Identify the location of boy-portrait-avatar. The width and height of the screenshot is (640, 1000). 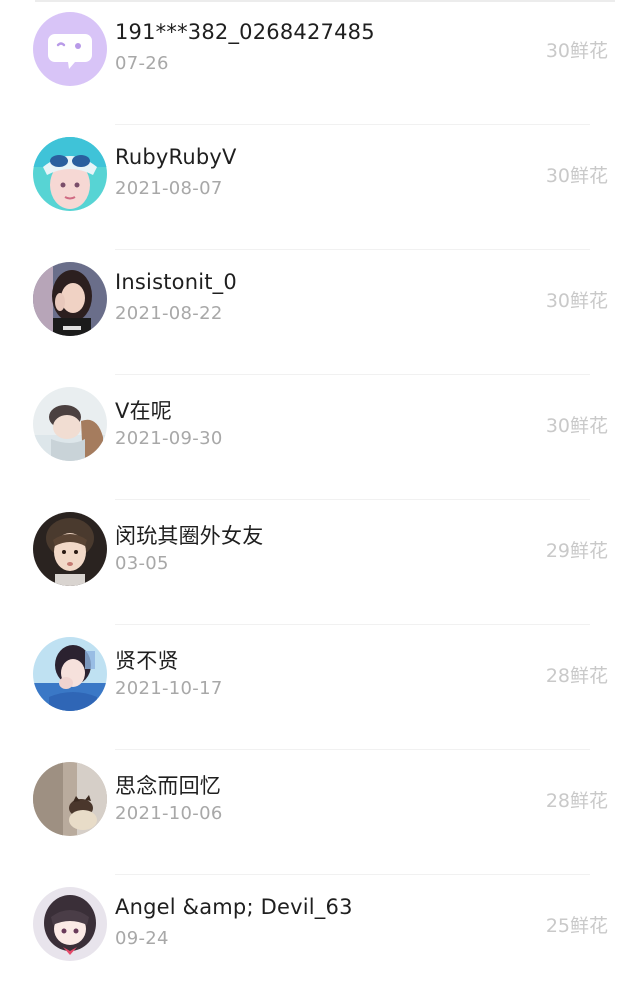
(70, 549).